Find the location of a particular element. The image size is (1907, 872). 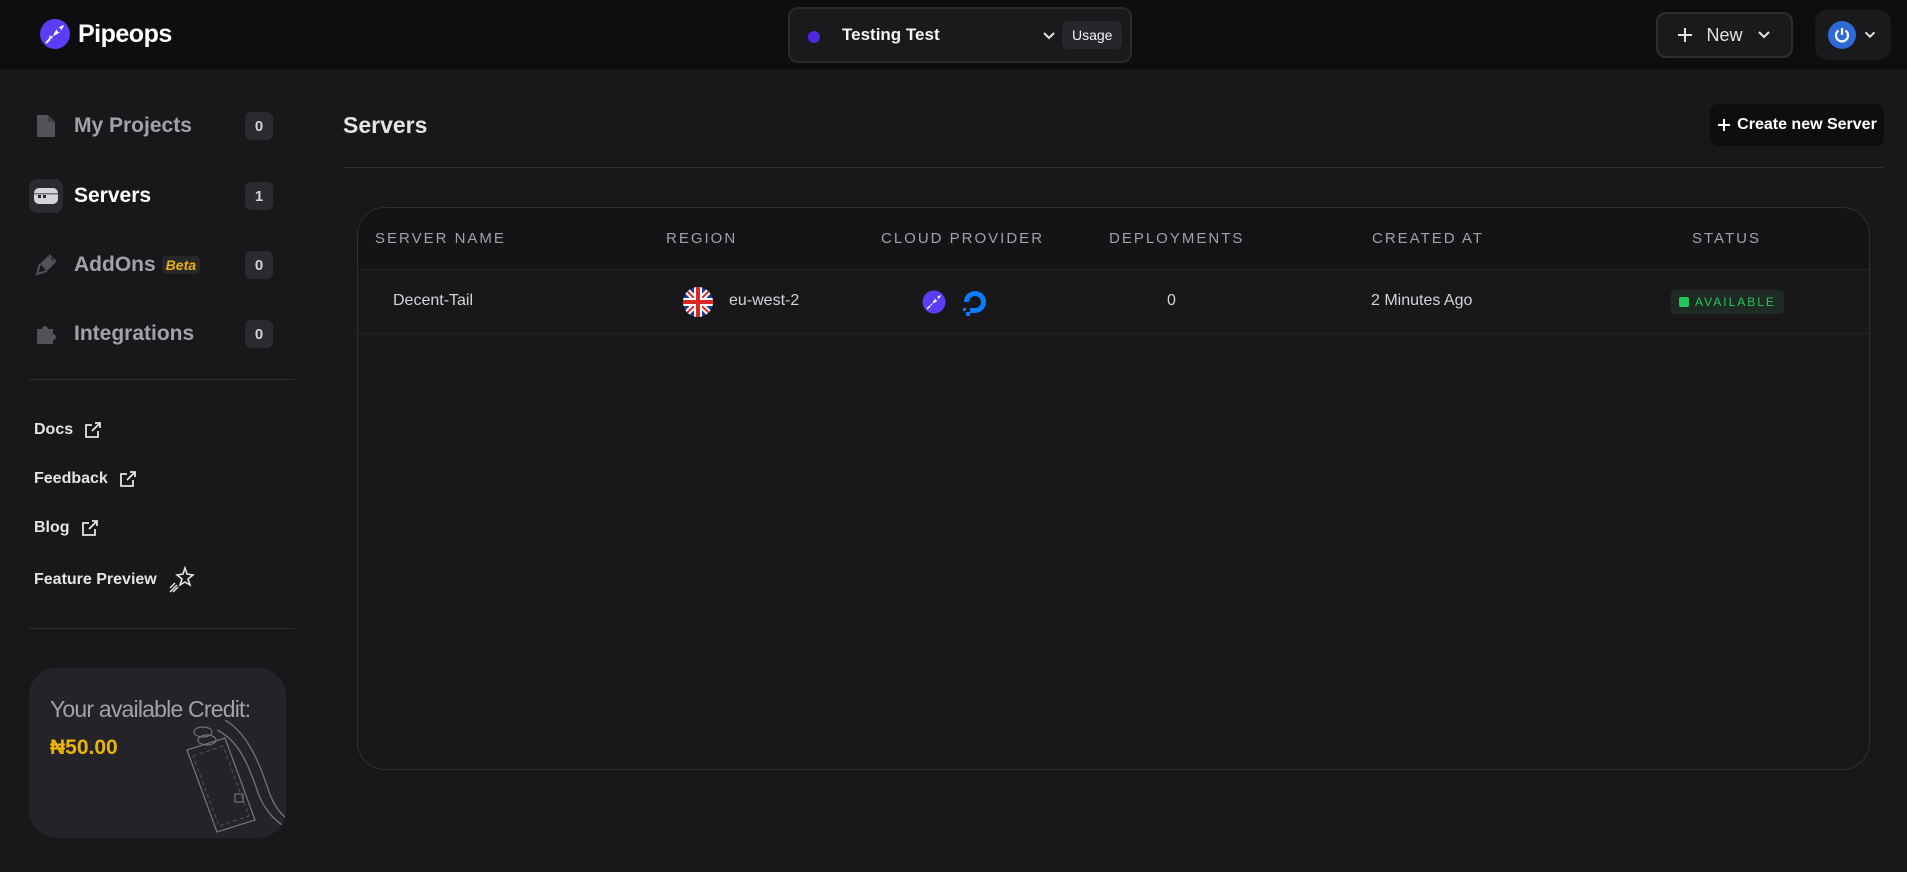

sidebar-item-label: AddOns is located at coordinates (115, 264).